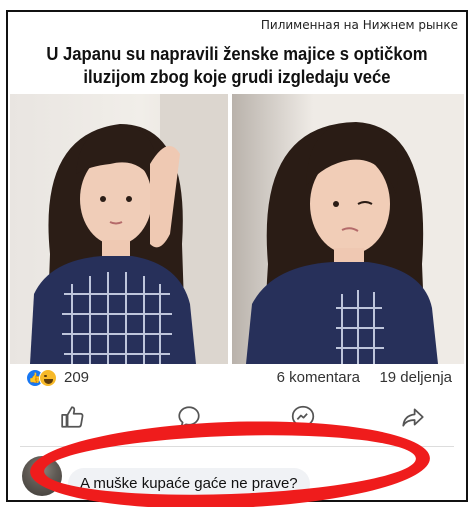 This screenshot has width=474, height=507. I want to click on comment-bubble: A muške kupaće gaće ne prave?, so click(189, 484).